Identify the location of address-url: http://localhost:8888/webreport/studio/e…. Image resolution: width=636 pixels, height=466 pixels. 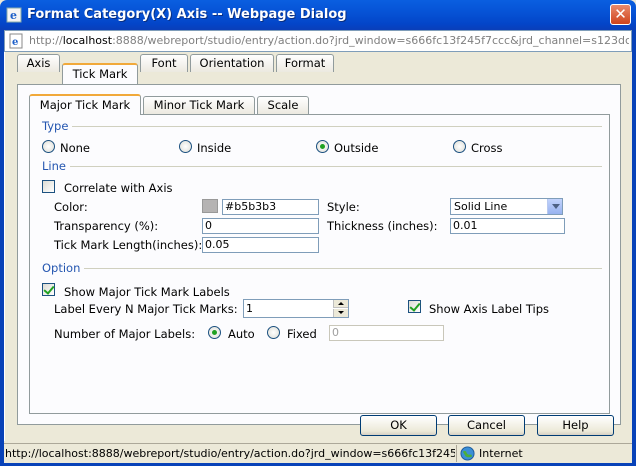
(329, 40).